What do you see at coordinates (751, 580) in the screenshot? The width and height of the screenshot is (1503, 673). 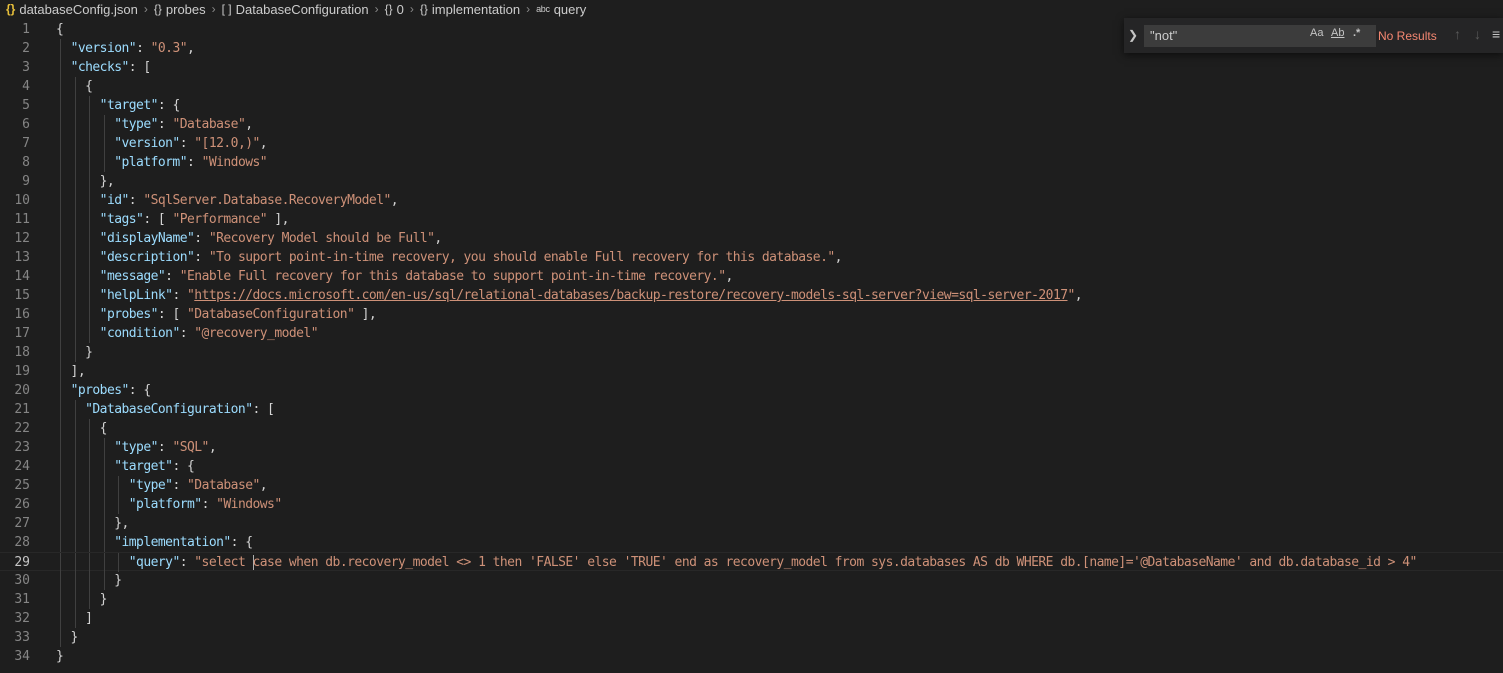 I see `code-line: 30 }` at bounding box center [751, 580].